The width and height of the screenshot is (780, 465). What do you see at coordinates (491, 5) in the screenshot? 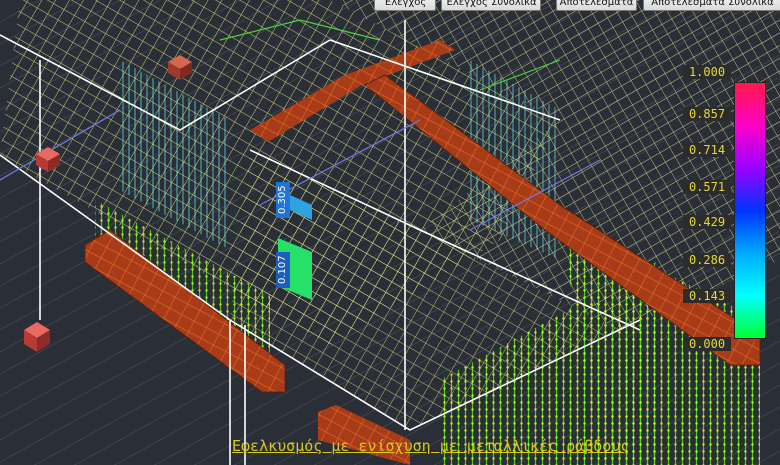
I see `check-all-button: Έλεγχος Συνολικά` at bounding box center [491, 5].